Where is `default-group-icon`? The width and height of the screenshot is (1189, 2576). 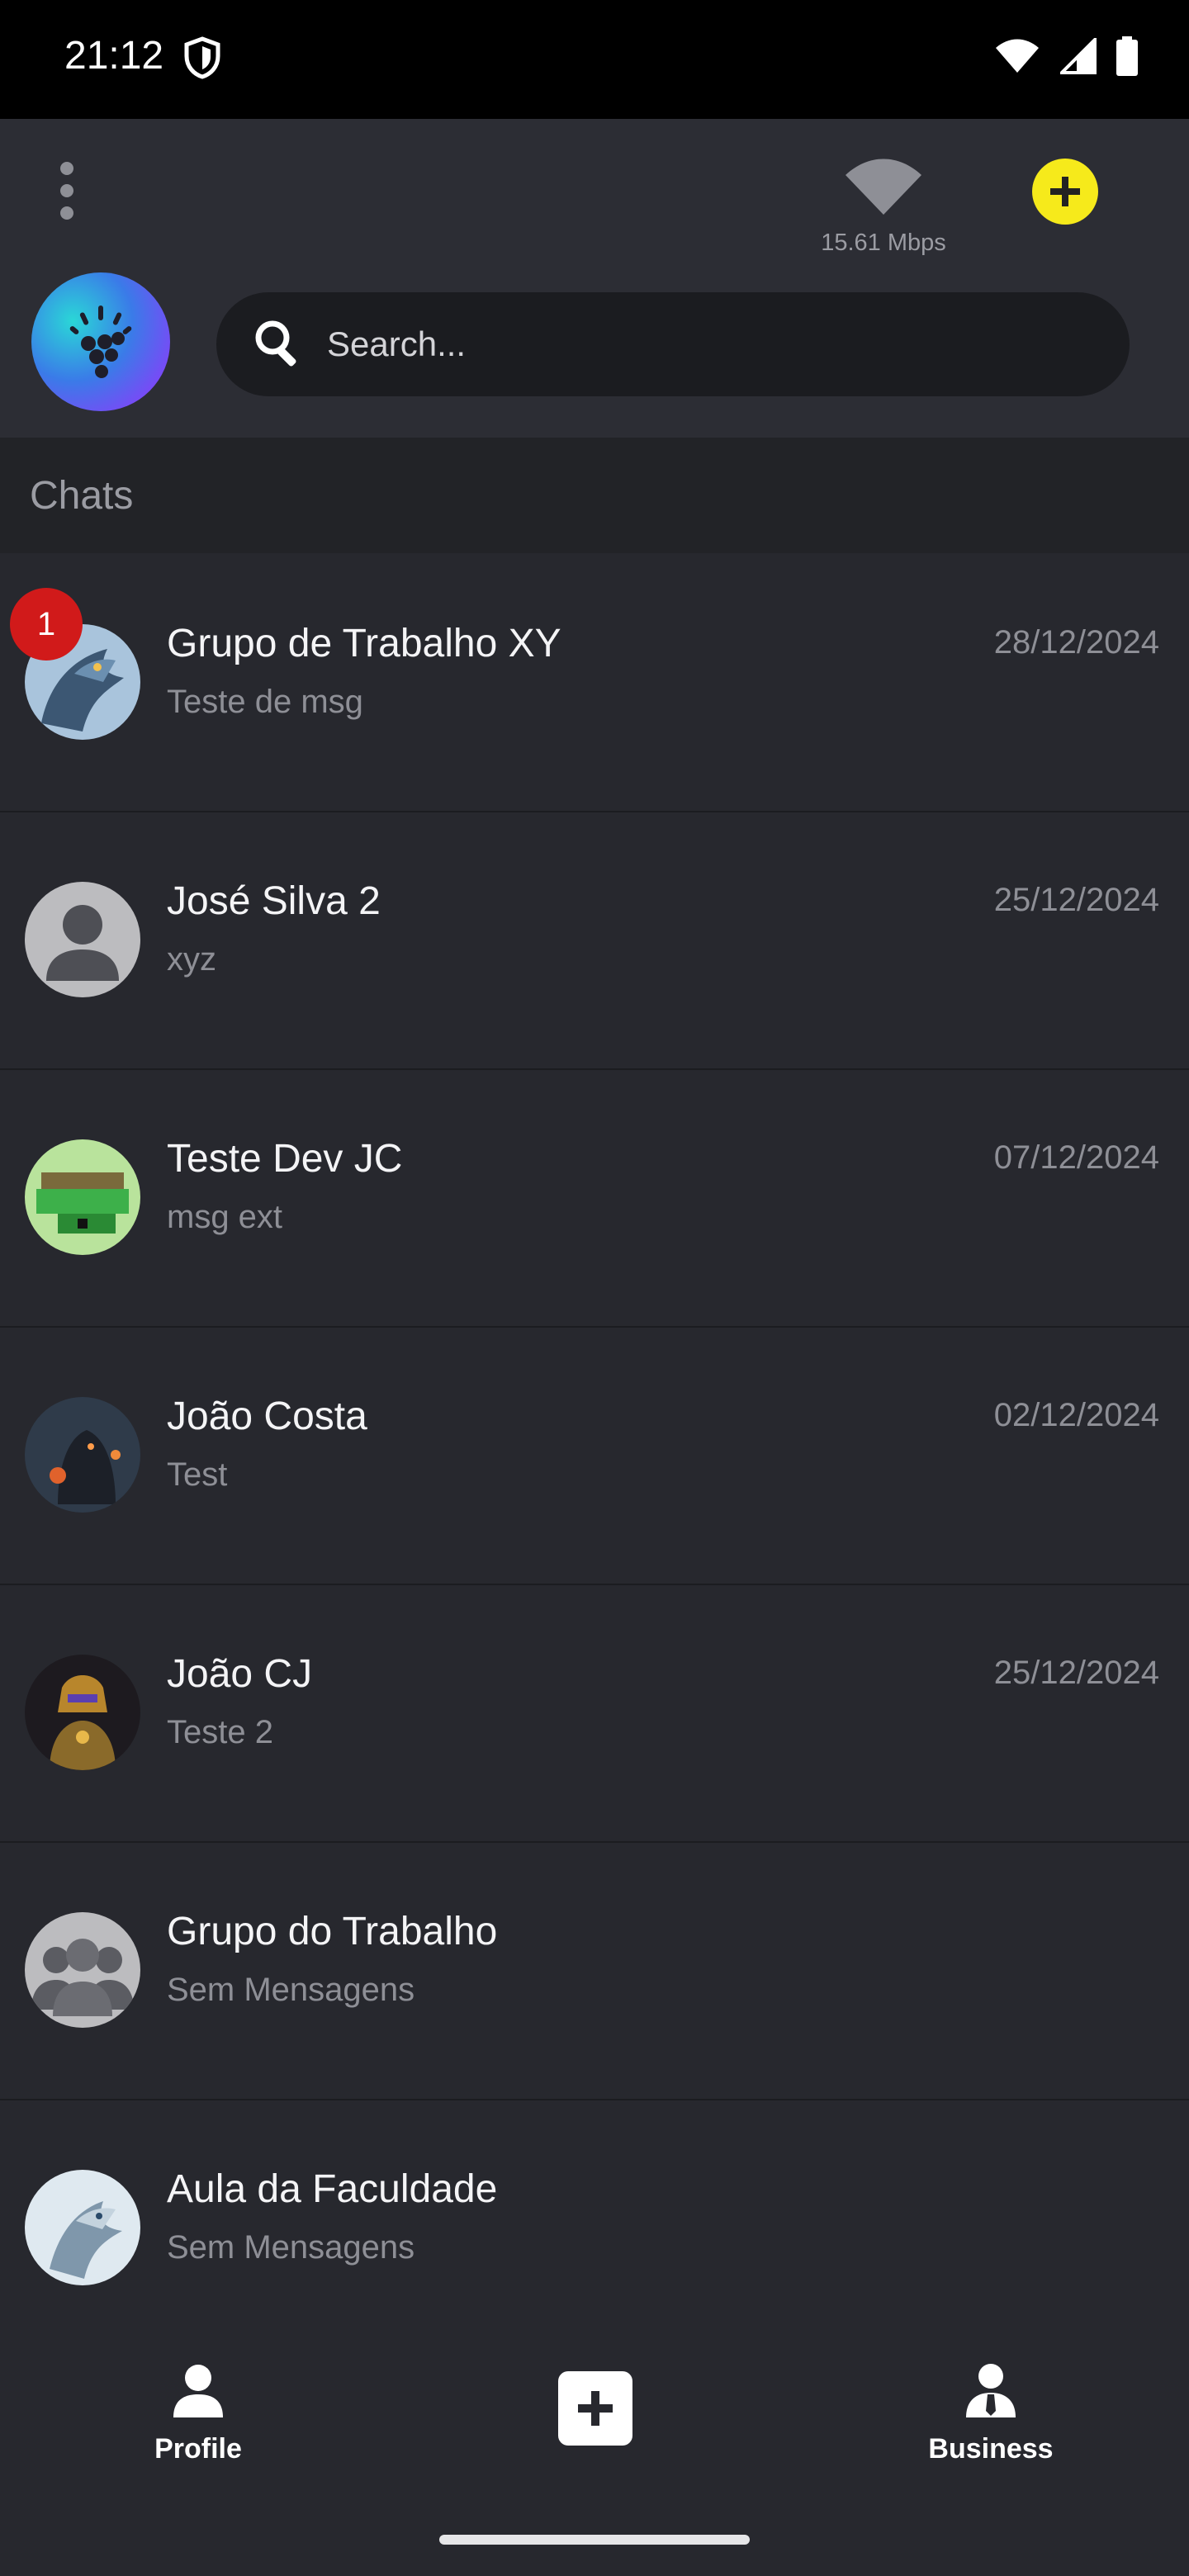
default-group-icon is located at coordinates (82, 1970).